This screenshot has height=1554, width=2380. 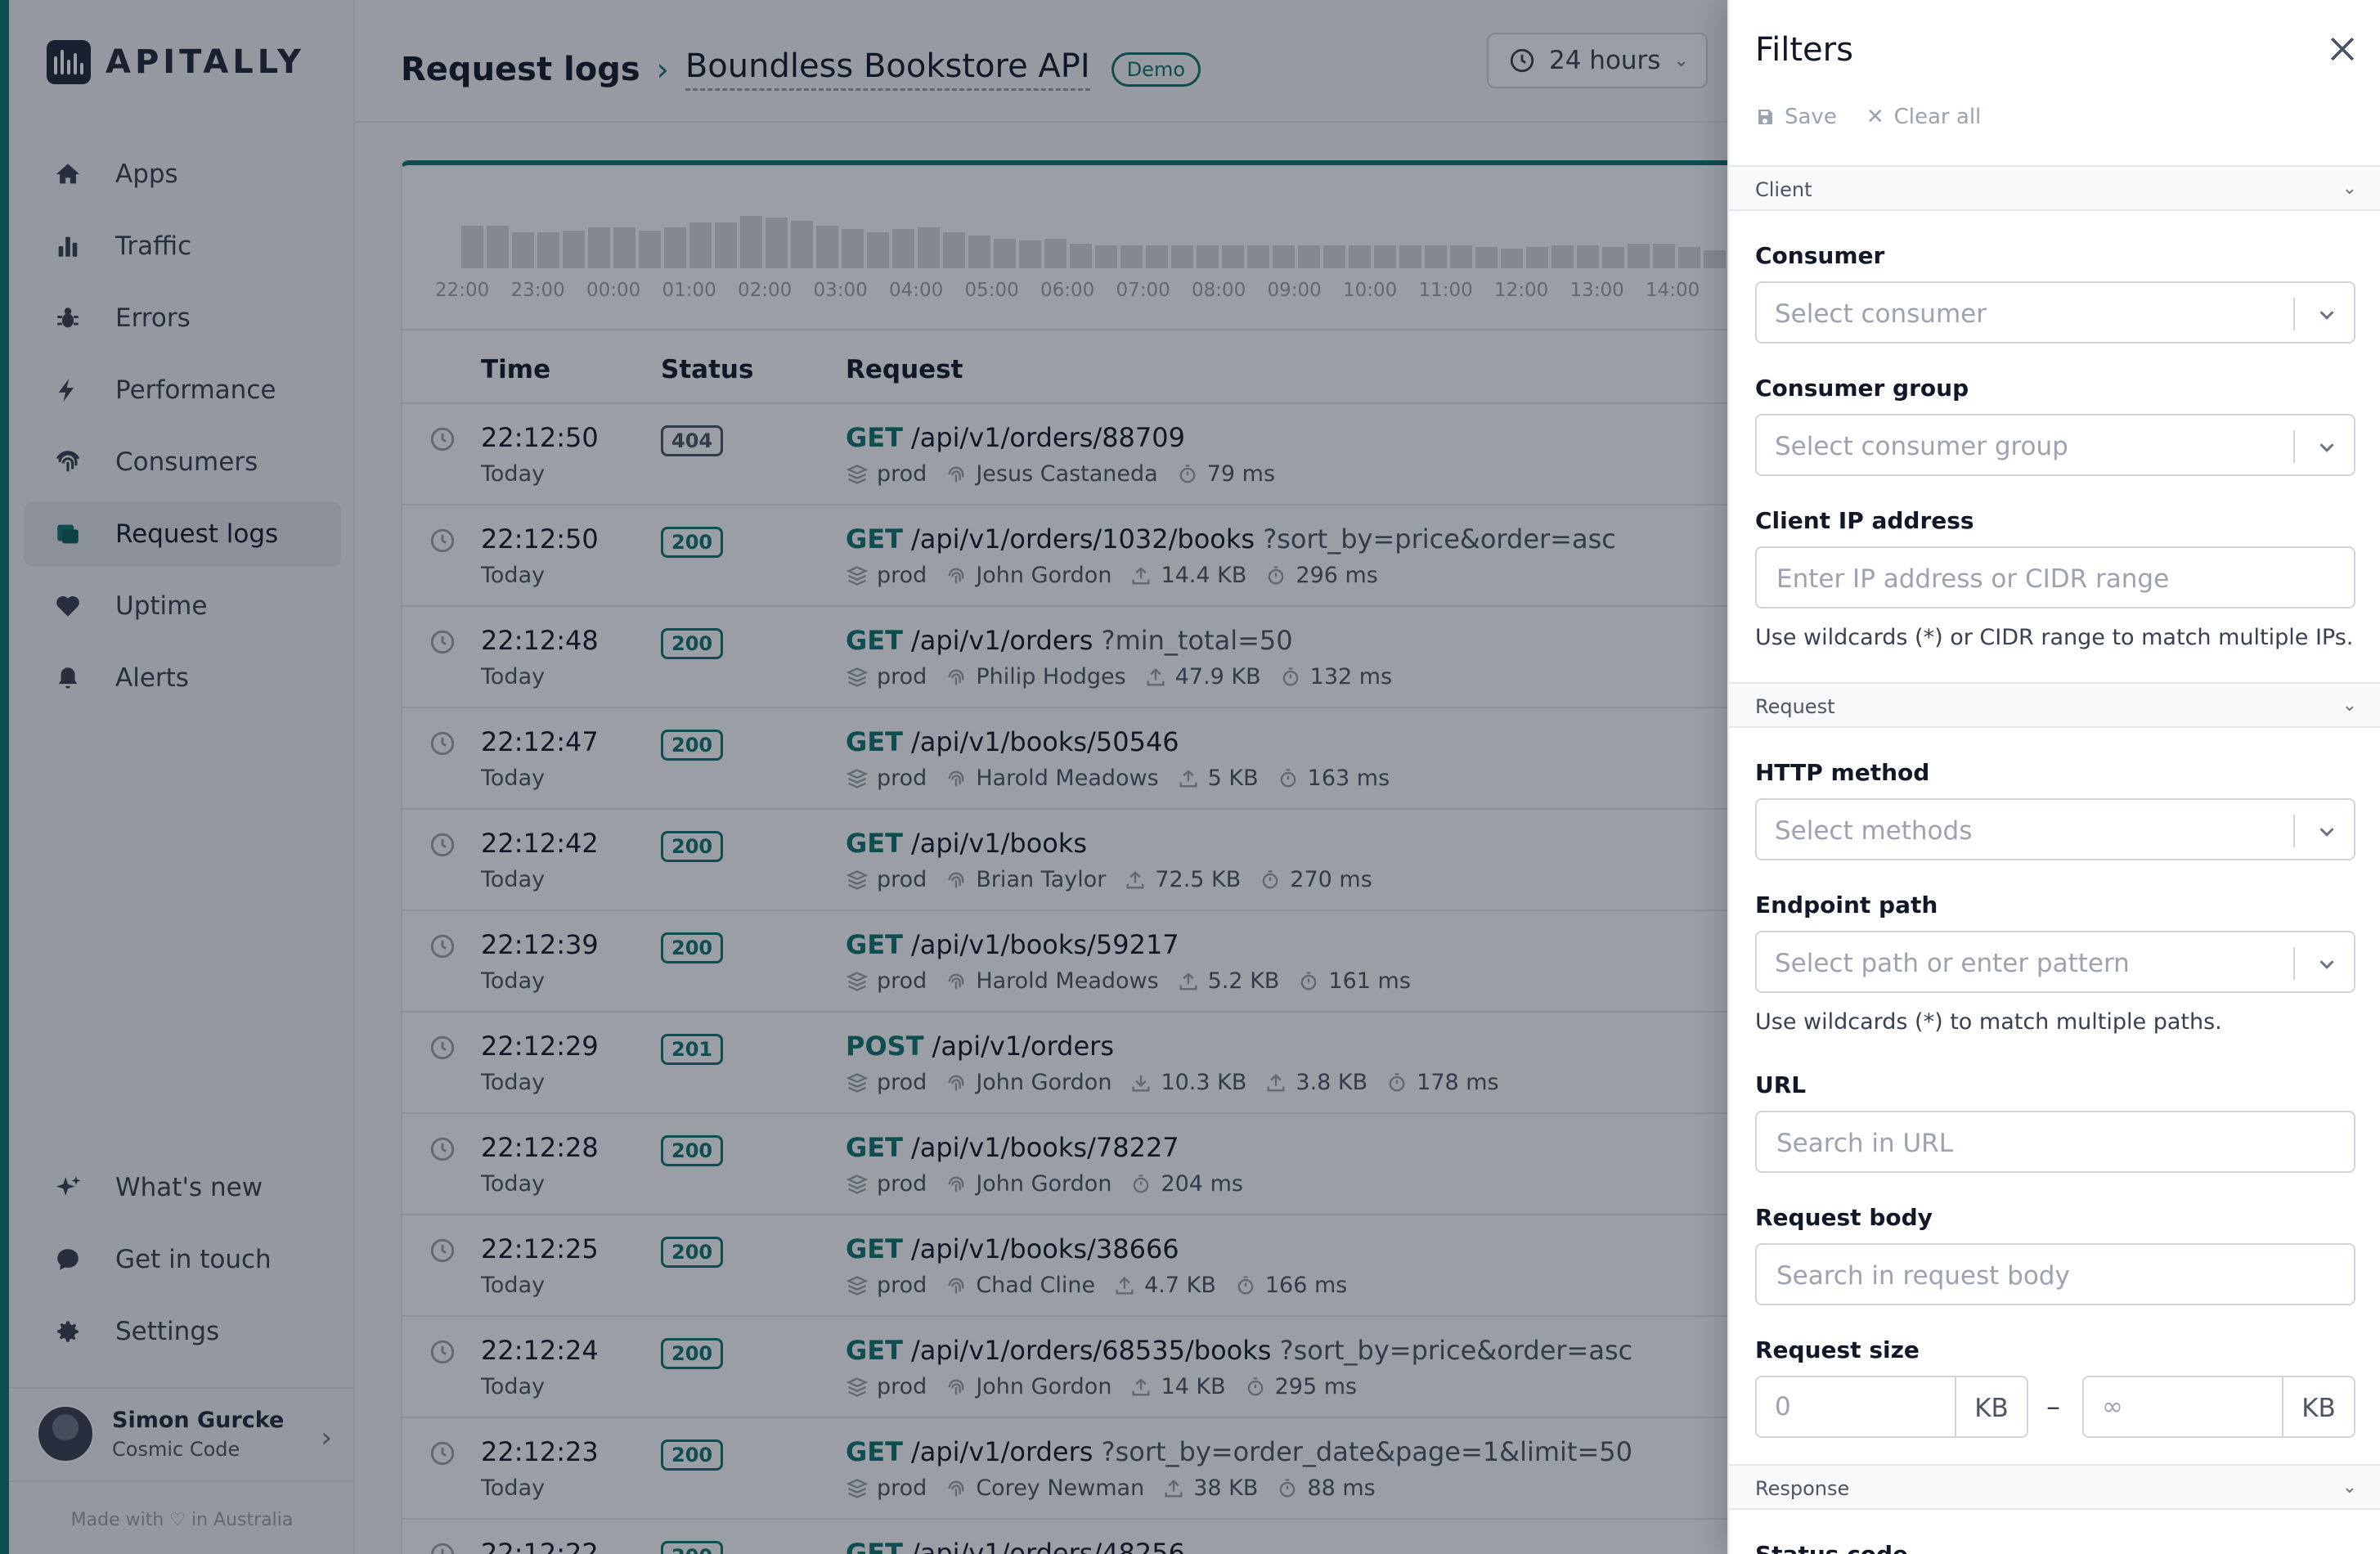 What do you see at coordinates (2054, 188) in the screenshot?
I see `section-client: Client ⌄` at bounding box center [2054, 188].